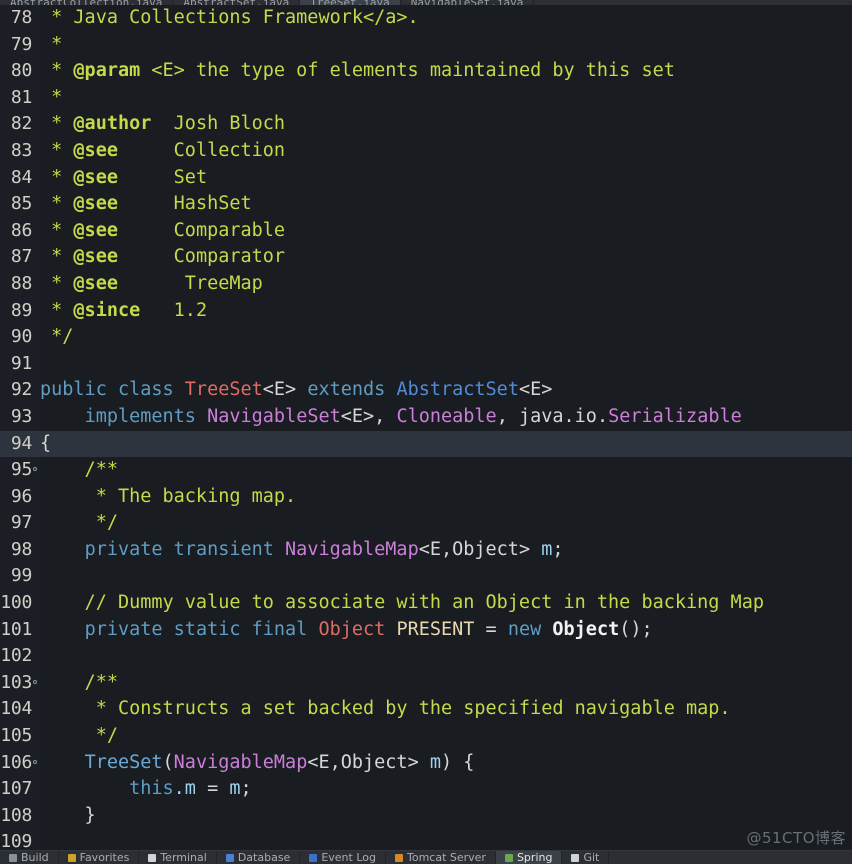 Image resolution: width=852 pixels, height=864 pixels. What do you see at coordinates (16, 762) in the screenshot?
I see `line-number: 106` at bounding box center [16, 762].